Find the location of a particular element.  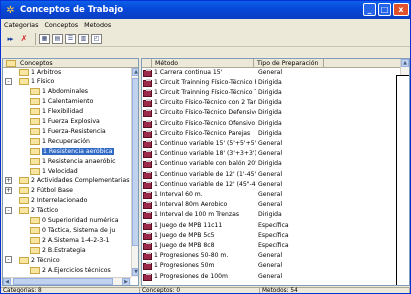

view-details-icon: ▥ is located at coordinates (83, 38).